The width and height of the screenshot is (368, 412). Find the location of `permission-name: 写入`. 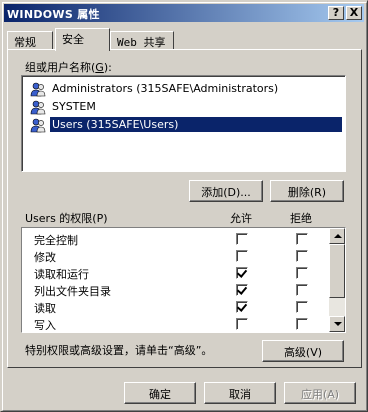

permission-name: 写入 is located at coordinates (45, 325).